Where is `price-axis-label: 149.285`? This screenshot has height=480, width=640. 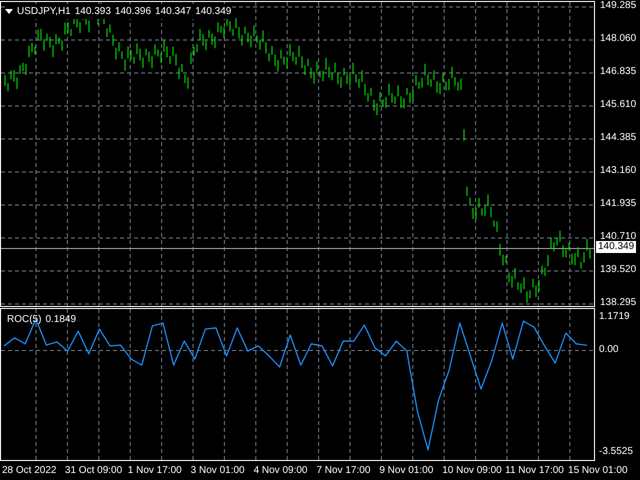
price-axis-label: 149.285 is located at coordinates (618, 6).